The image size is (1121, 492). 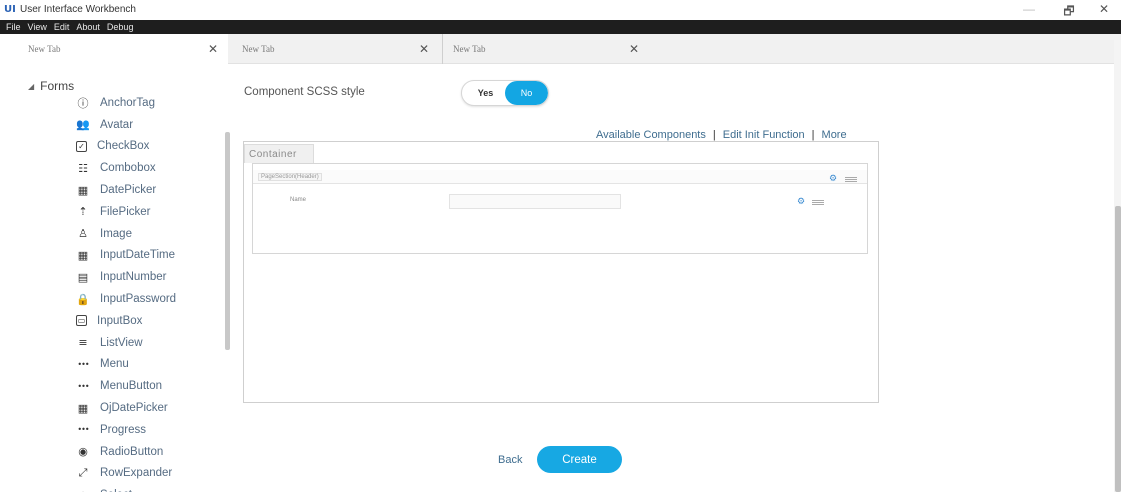 What do you see at coordinates (151, 343) in the screenshot?
I see `sidebar-item-listview: ≡ ListView` at bounding box center [151, 343].